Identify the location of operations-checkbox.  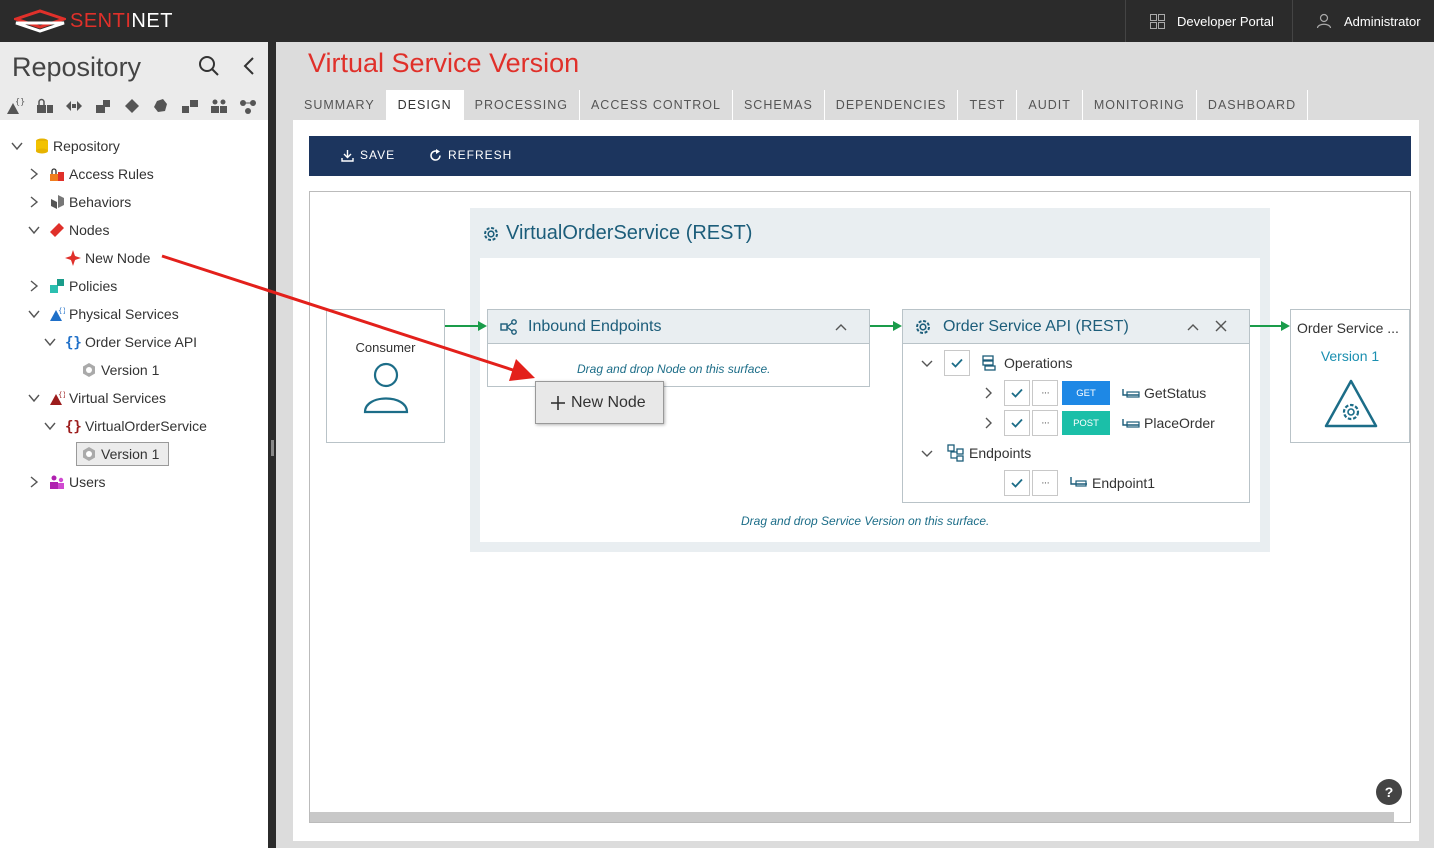
(957, 363).